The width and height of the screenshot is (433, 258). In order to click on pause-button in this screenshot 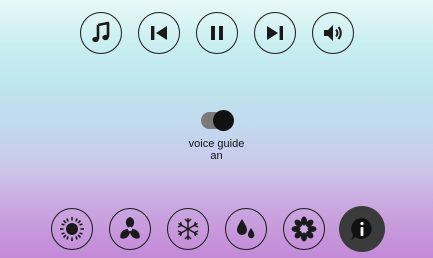, I will do `click(216, 33)`.